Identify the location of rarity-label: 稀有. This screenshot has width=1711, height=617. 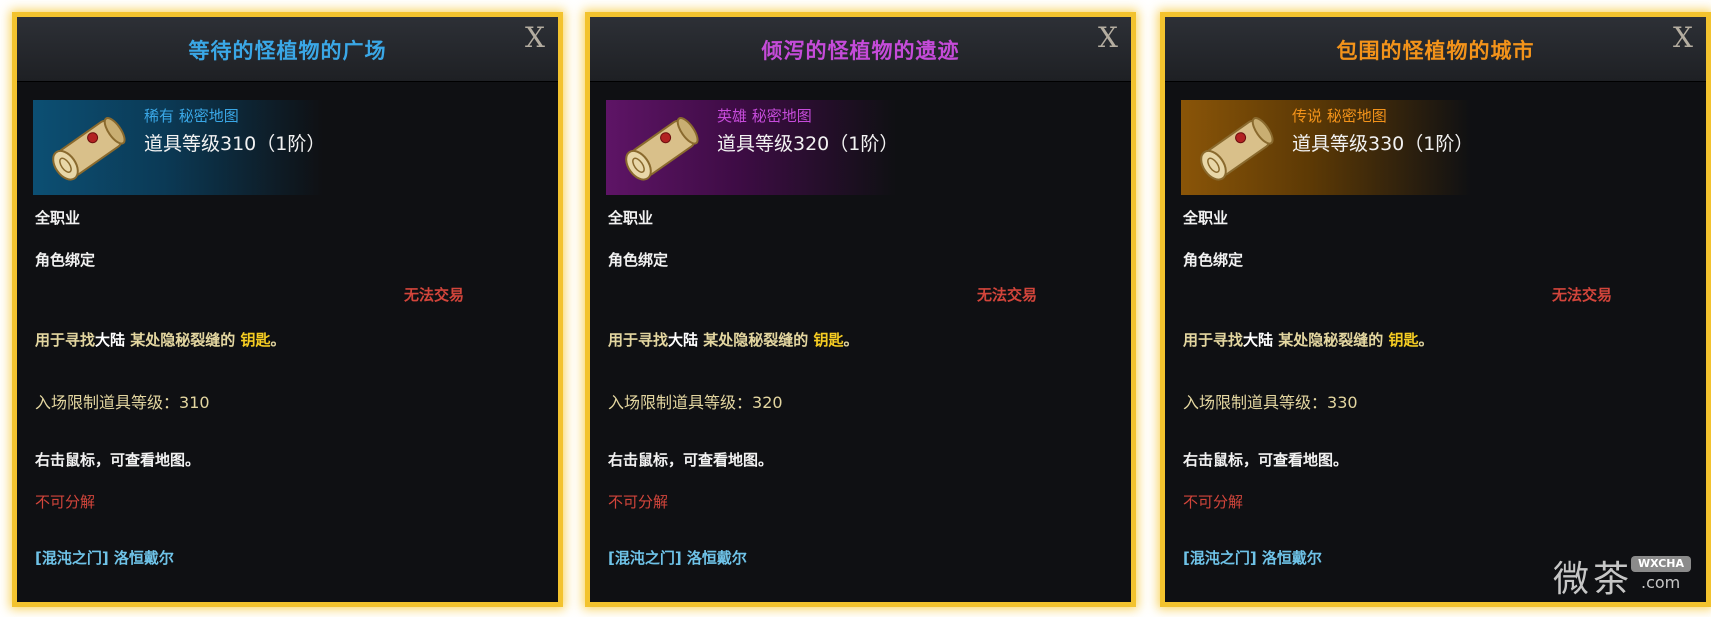
(159, 116).